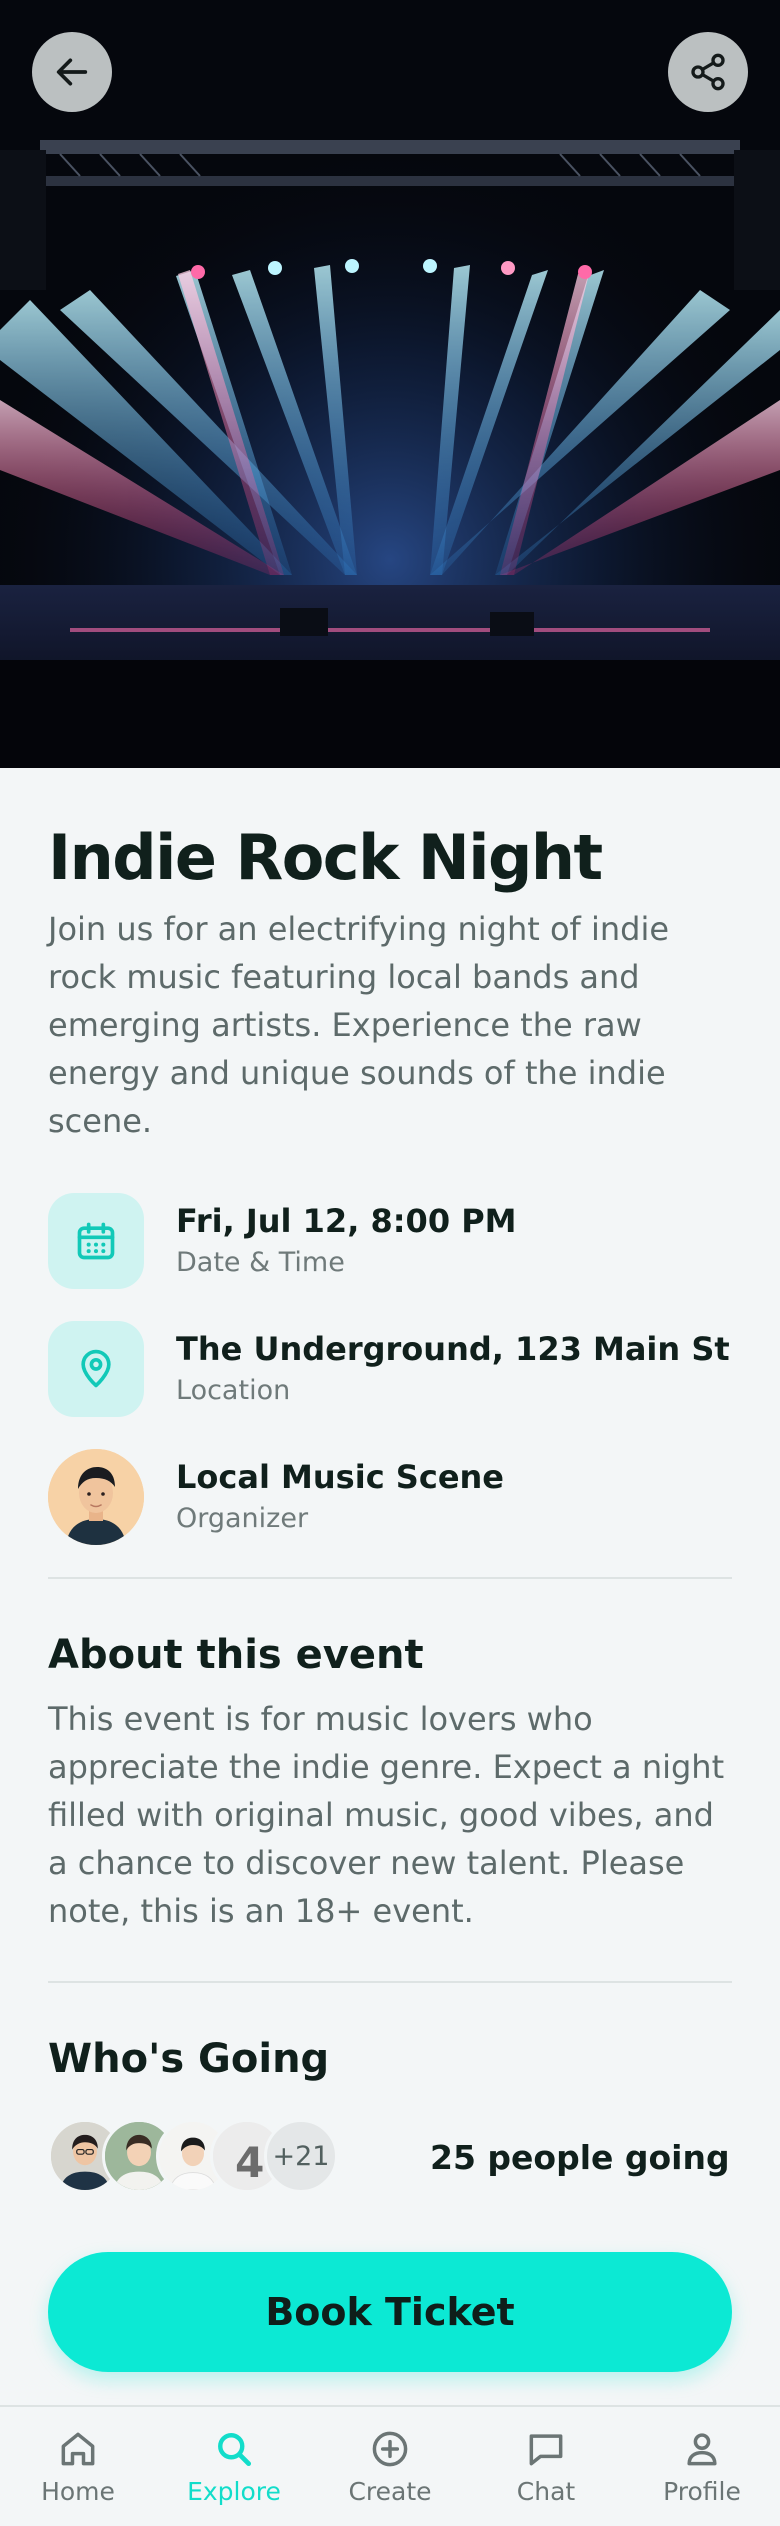 This screenshot has height=2526, width=780. I want to click on map-pin-icon, so click(96, 1369).